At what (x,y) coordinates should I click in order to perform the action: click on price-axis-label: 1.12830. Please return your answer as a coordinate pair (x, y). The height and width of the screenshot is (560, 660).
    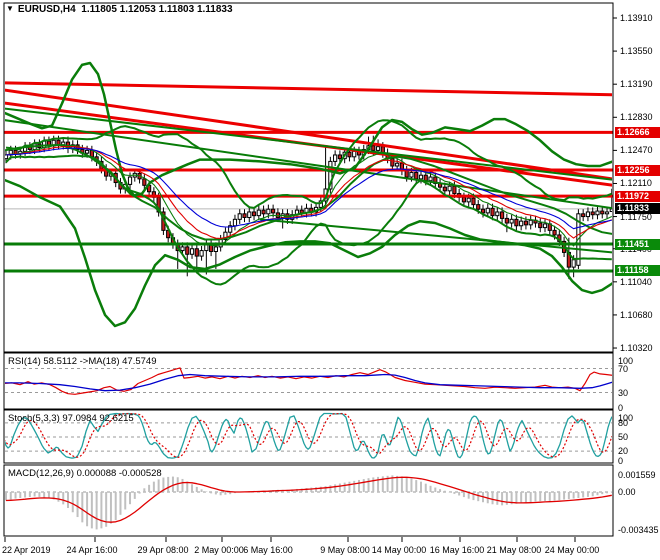
    Looking at the image, I should click on (636, 117).